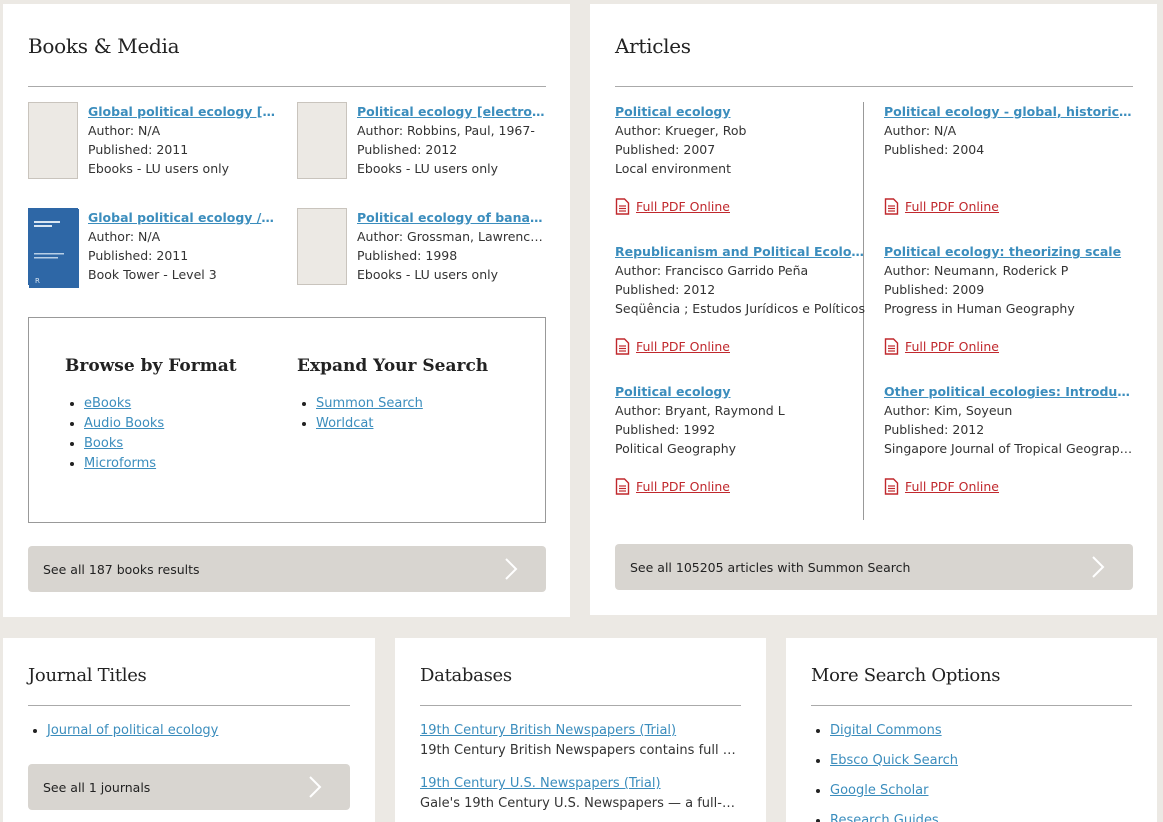 Image resolution: width=1163 pixels, height=822 pixels. Describe the element at coordinates (124, 444) in the screenshot. I see `list-item: Books` at that location.